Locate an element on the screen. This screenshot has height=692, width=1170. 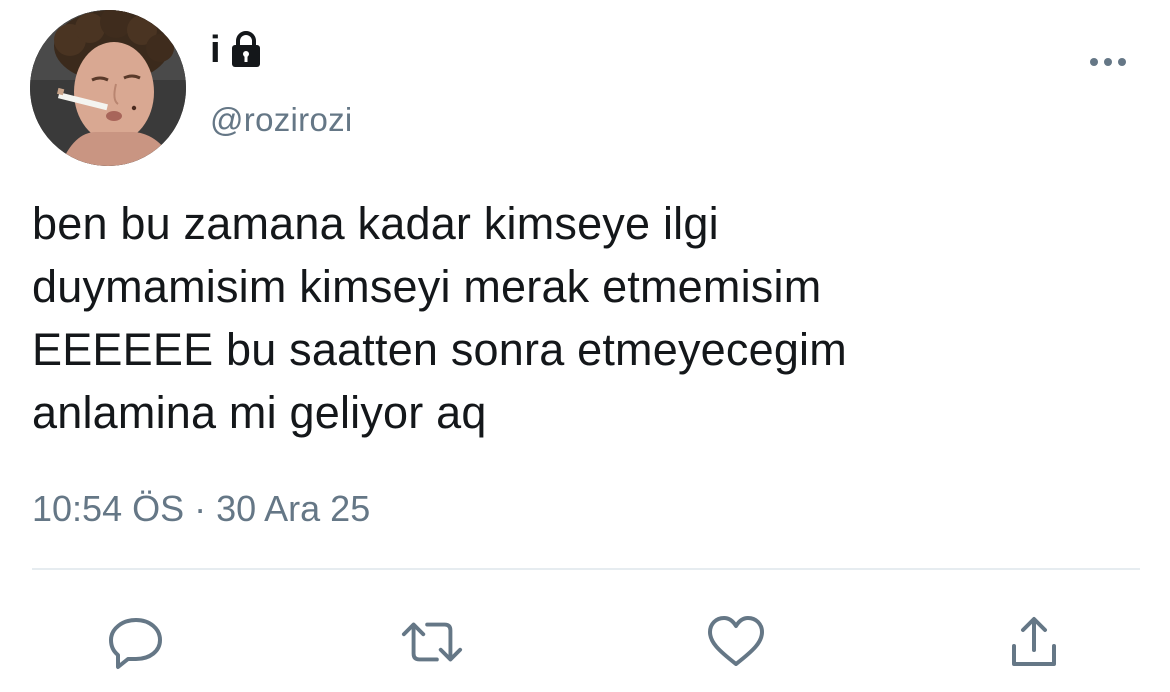
tweet-text-line: duymamisim kimseyi merak etmemisim is located at coordinates (427, 286).